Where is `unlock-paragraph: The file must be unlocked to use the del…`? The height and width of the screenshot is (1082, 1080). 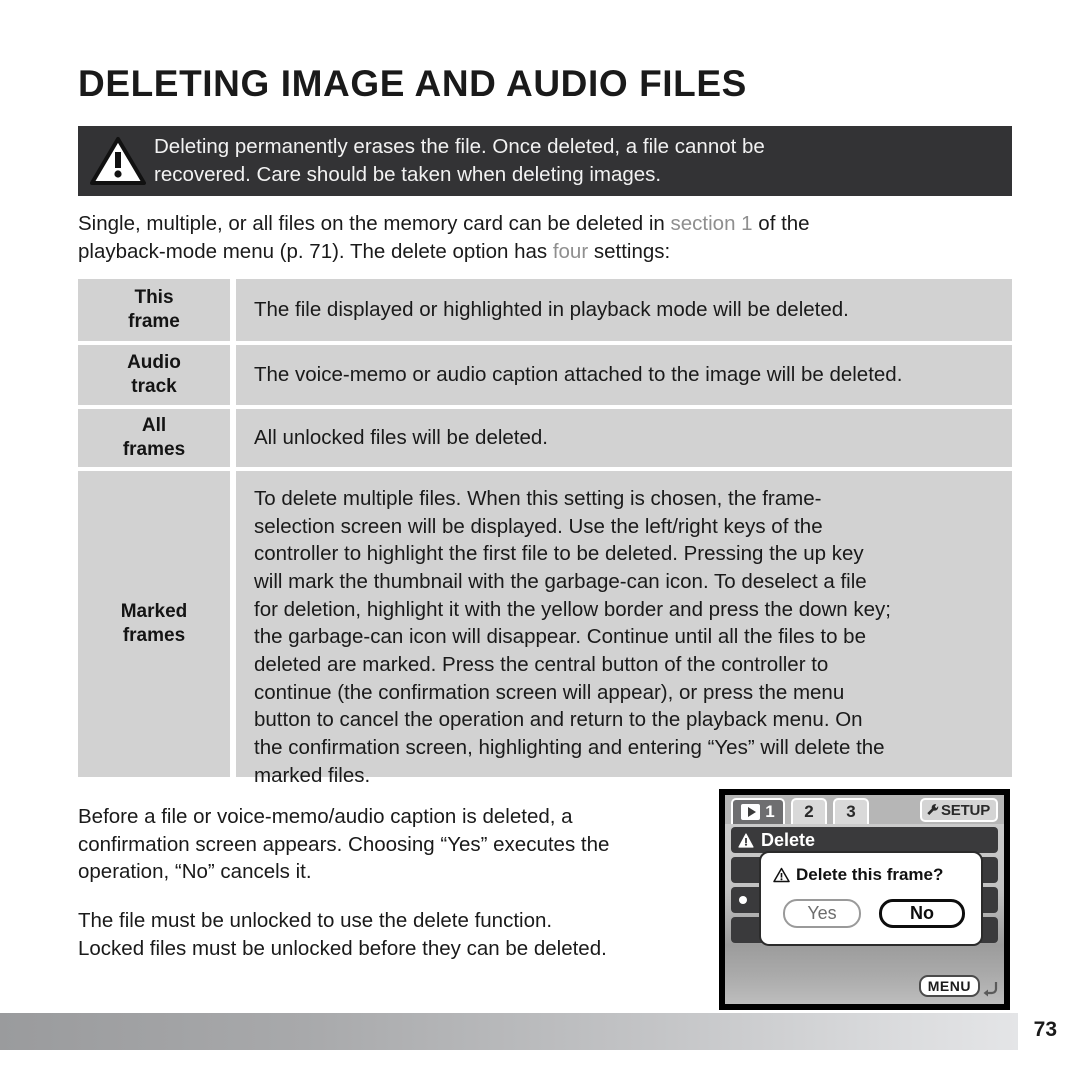 unlock-paragraph: The file must be unlocked to use the del… is located at coordinates (390, 934).